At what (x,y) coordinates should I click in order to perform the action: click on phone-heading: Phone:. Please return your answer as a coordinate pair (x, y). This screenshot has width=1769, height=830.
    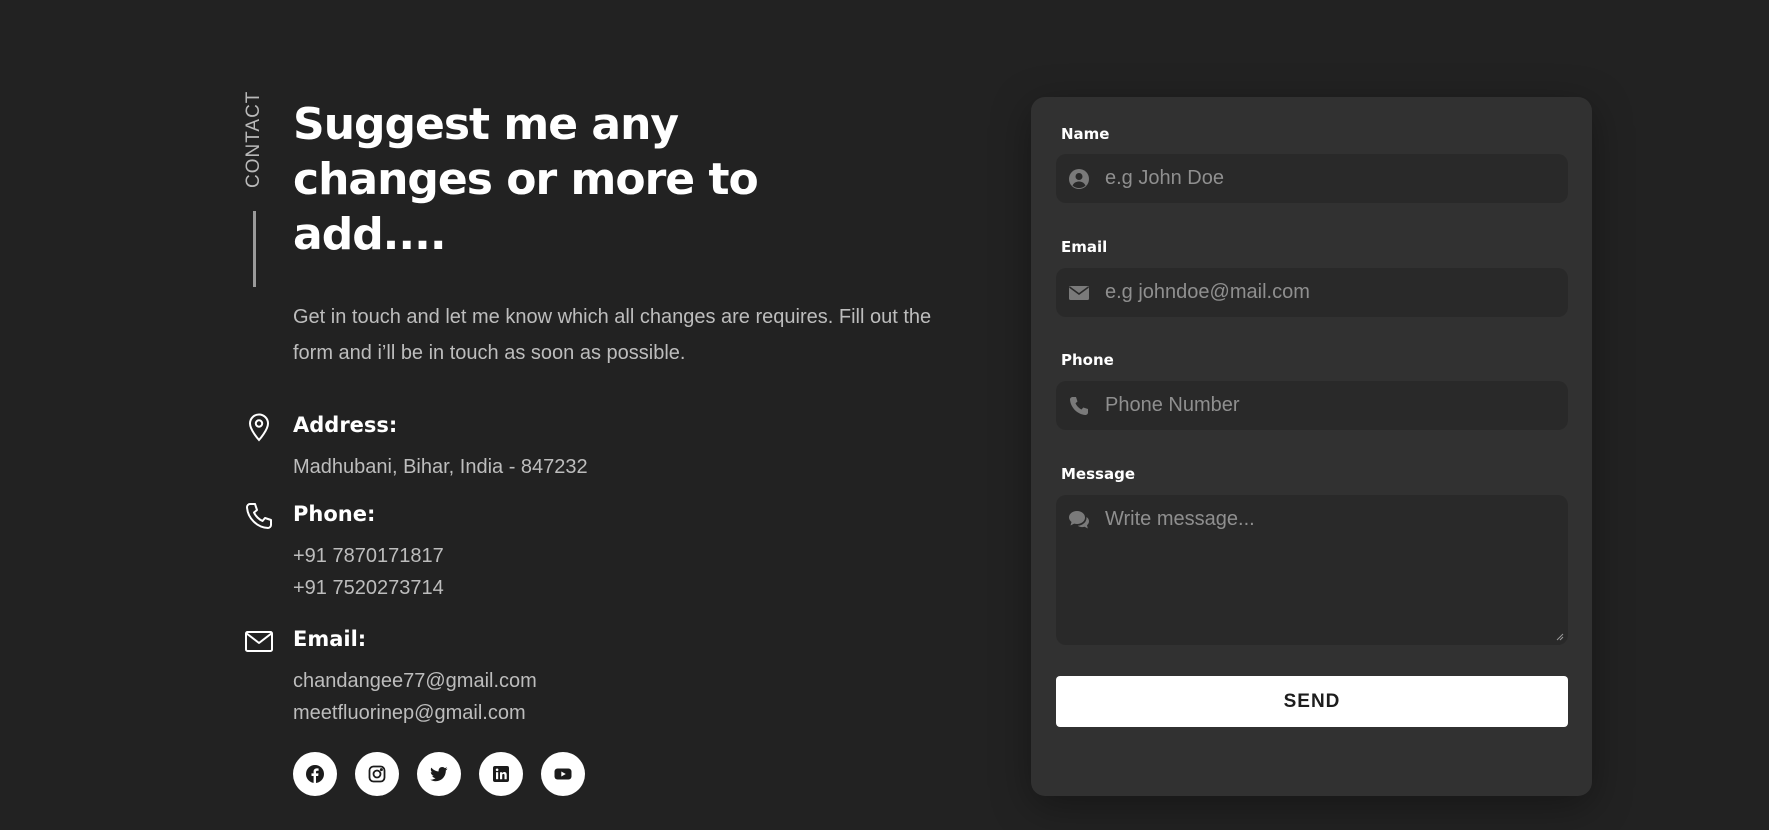
    Looking at the image, I should click on (334, 514).